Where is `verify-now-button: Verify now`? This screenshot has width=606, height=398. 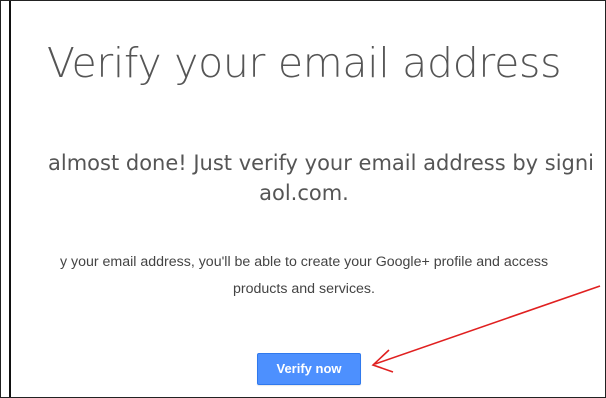
verify-now-button: Verify now is located at coordinates (309, 369).